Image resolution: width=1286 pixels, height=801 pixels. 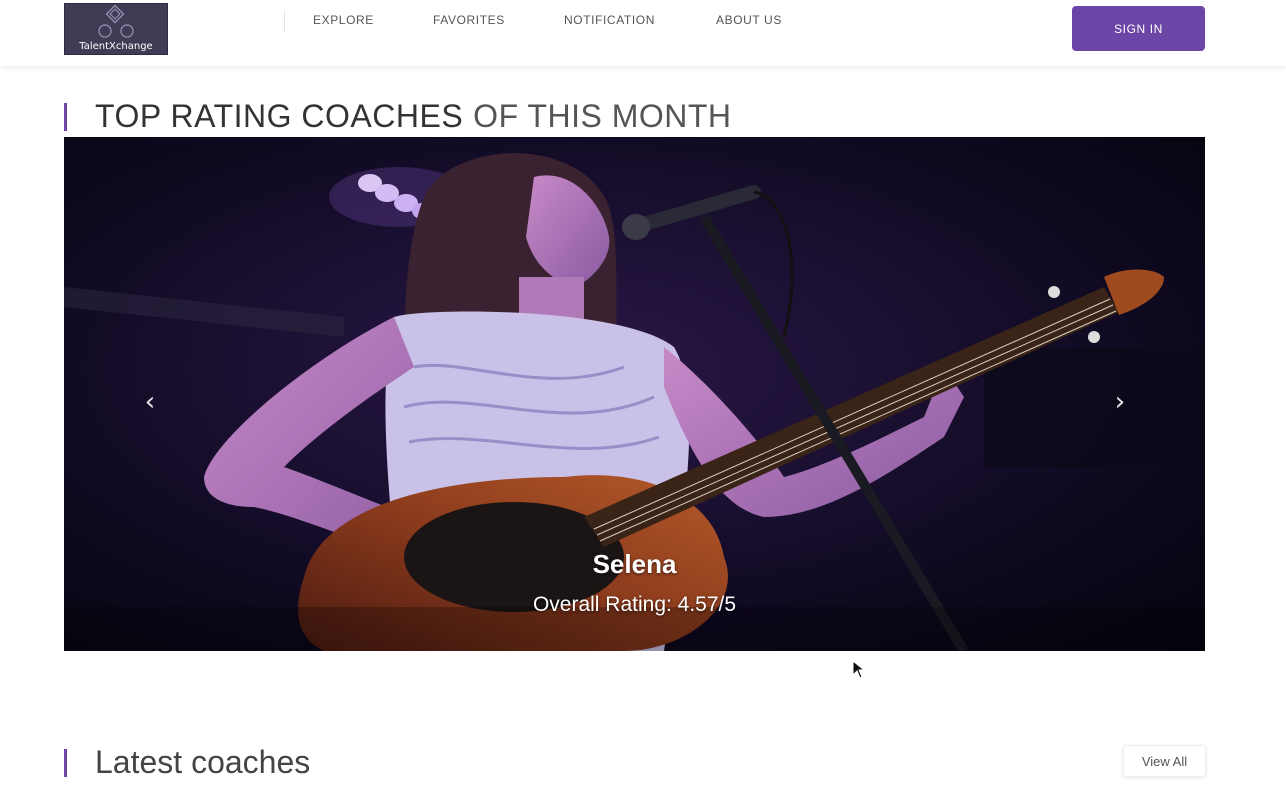 I want to click on latest-coaches-title: Latest coaches, so click(x=203, y=762).